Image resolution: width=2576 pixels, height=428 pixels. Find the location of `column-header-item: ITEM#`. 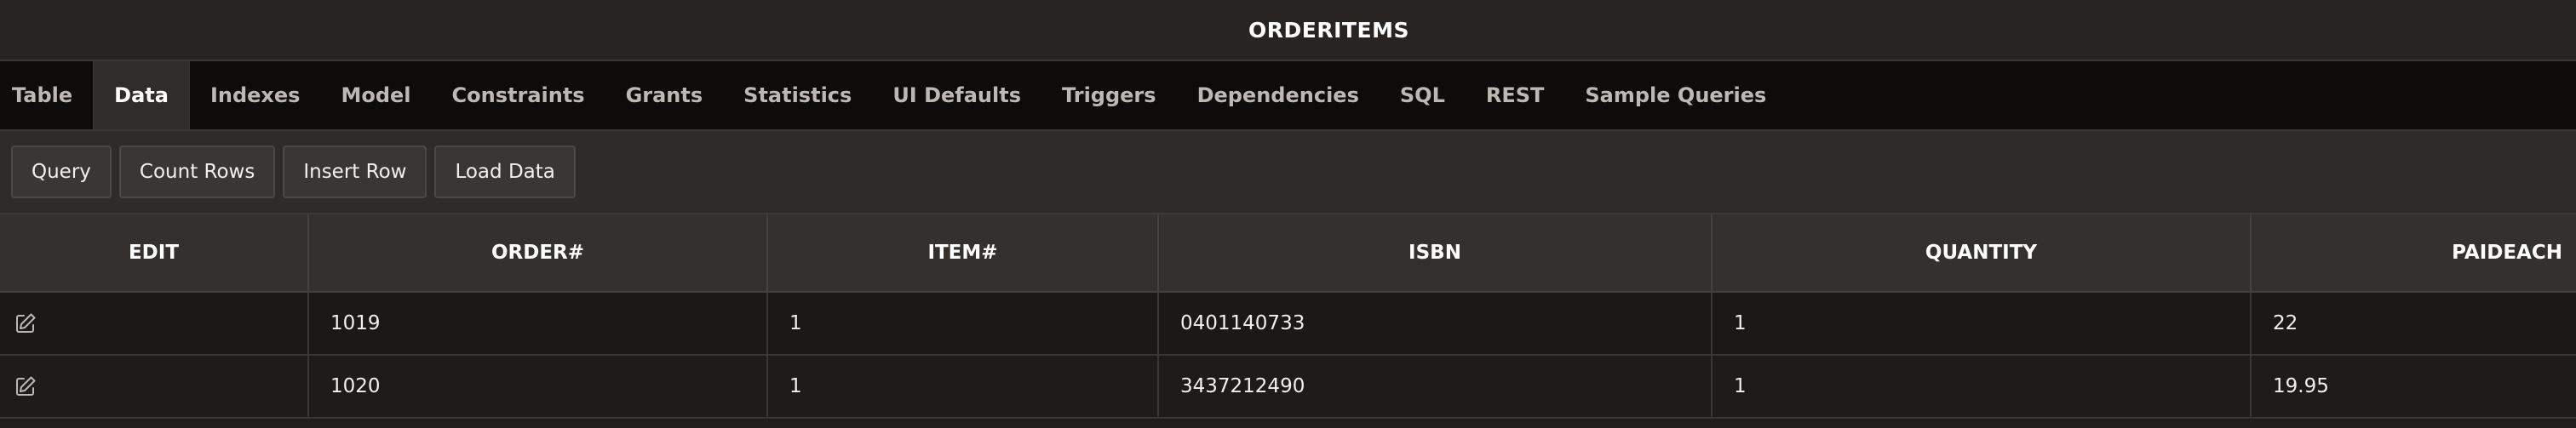

column-header-item: ITEM# is located at coordinates (963, 253).